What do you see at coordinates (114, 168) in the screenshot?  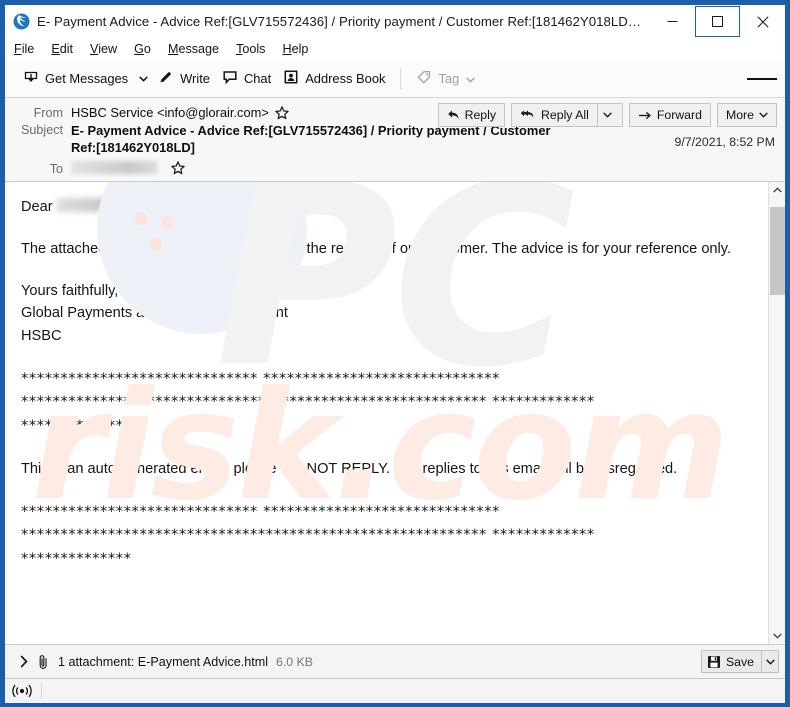 I see `to-value-redacted` at bounding box center [114, 168].